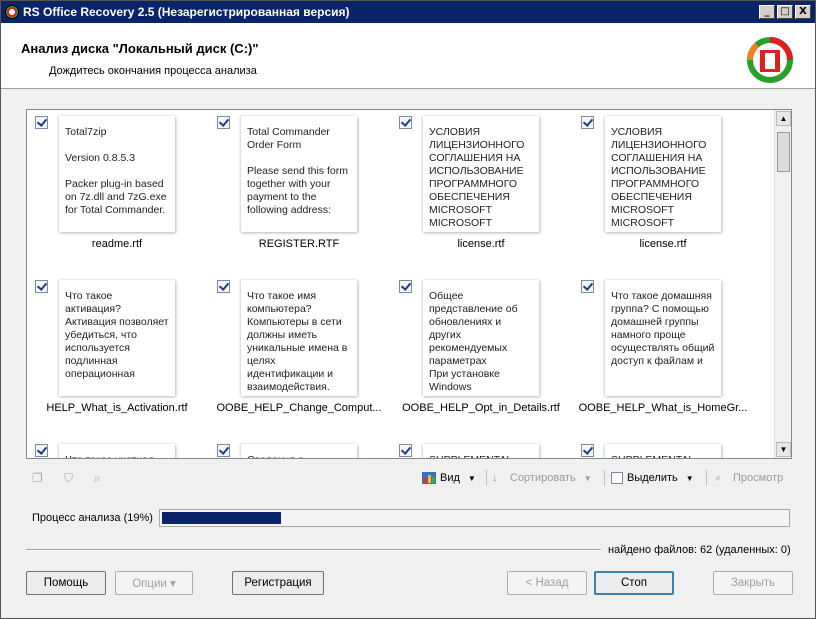 The image size is (816, 619). What do you see at coordinates (699, 550) in the screenshot?
I see `found-files-status: найдено файлов: 62 (удаленных: 0)` at bounding box center [699, 550].